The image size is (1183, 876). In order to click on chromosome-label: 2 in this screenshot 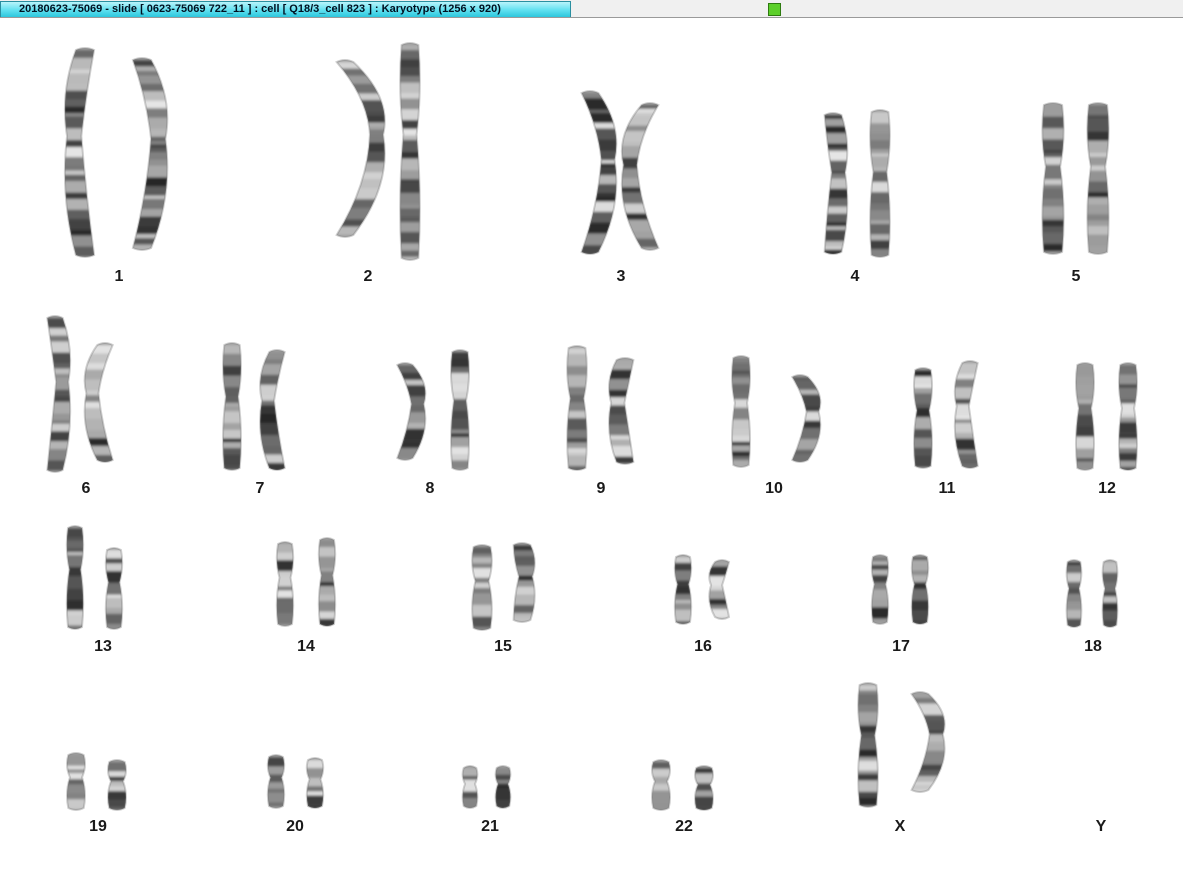, I will do `click(368, 276)`.